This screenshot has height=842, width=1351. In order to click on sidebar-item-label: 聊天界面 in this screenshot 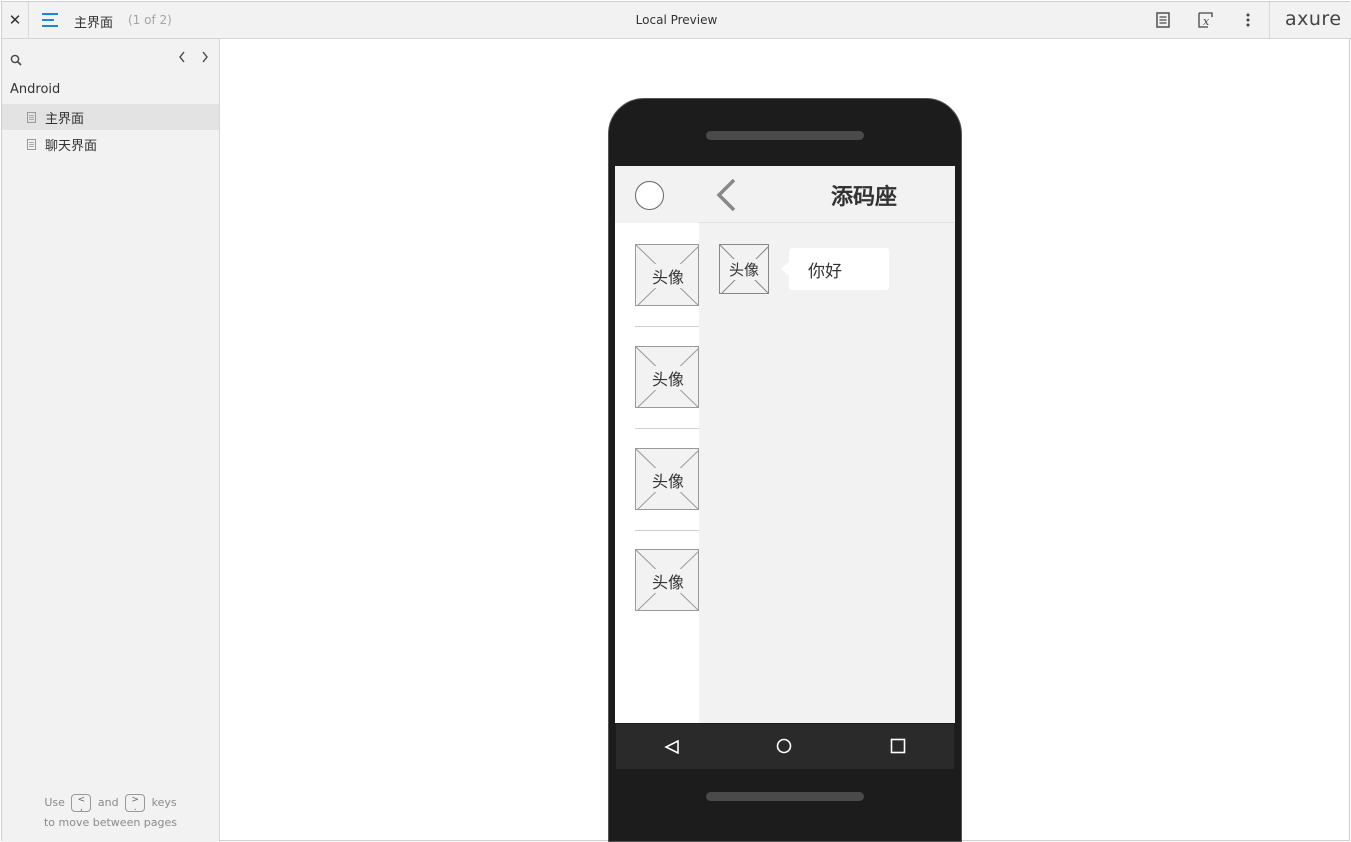, I will do `click(71, 146)`.